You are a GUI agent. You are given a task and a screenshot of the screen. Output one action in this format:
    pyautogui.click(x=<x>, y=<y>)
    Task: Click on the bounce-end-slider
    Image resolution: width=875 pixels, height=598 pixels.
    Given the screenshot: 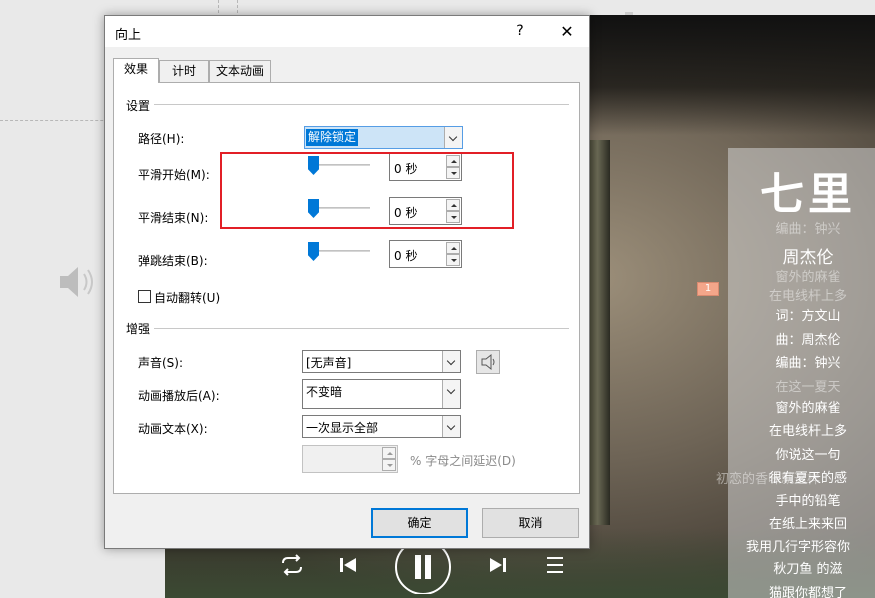 What is the action you would take?
    pyautogui.click(x=339, y=251)
    